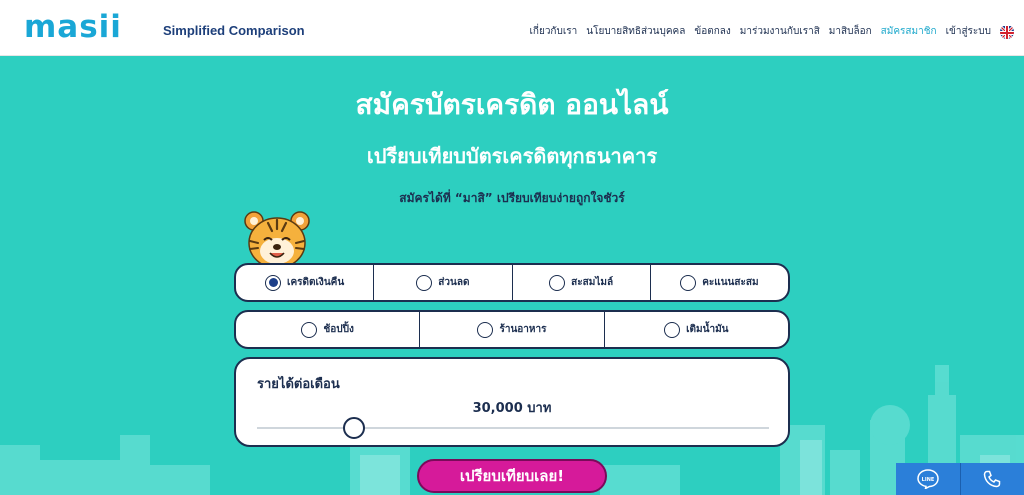 The width and height of the screenshot is (1024, 495). Describe the element at coordinates (780, 31) in the screenshot. I see `nav-careers: มาร่วมงานกับเราสิ` at that location.